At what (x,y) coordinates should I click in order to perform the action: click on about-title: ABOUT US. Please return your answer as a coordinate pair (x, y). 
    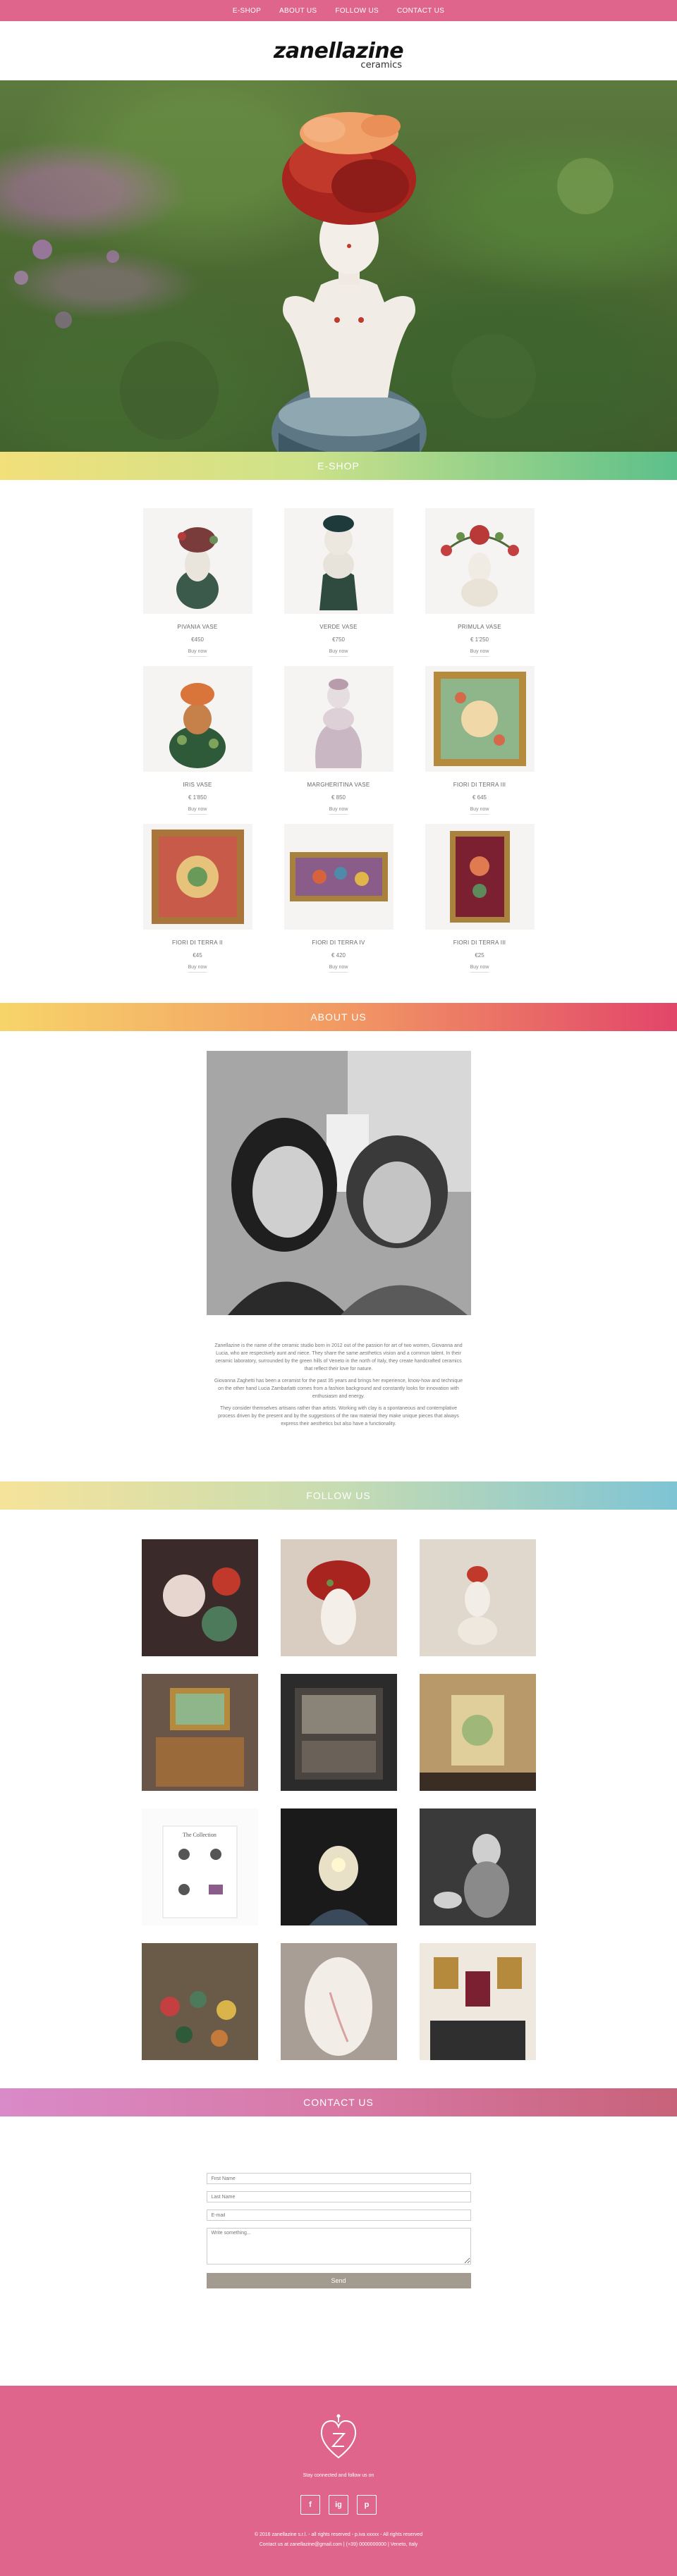
    Looking at the image, I should click on (338, 1017).